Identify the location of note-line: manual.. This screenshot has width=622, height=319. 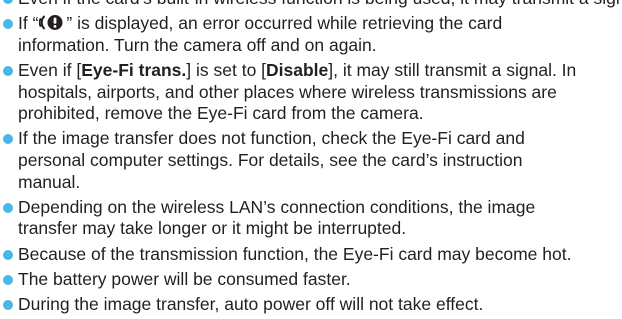
(49, 181).